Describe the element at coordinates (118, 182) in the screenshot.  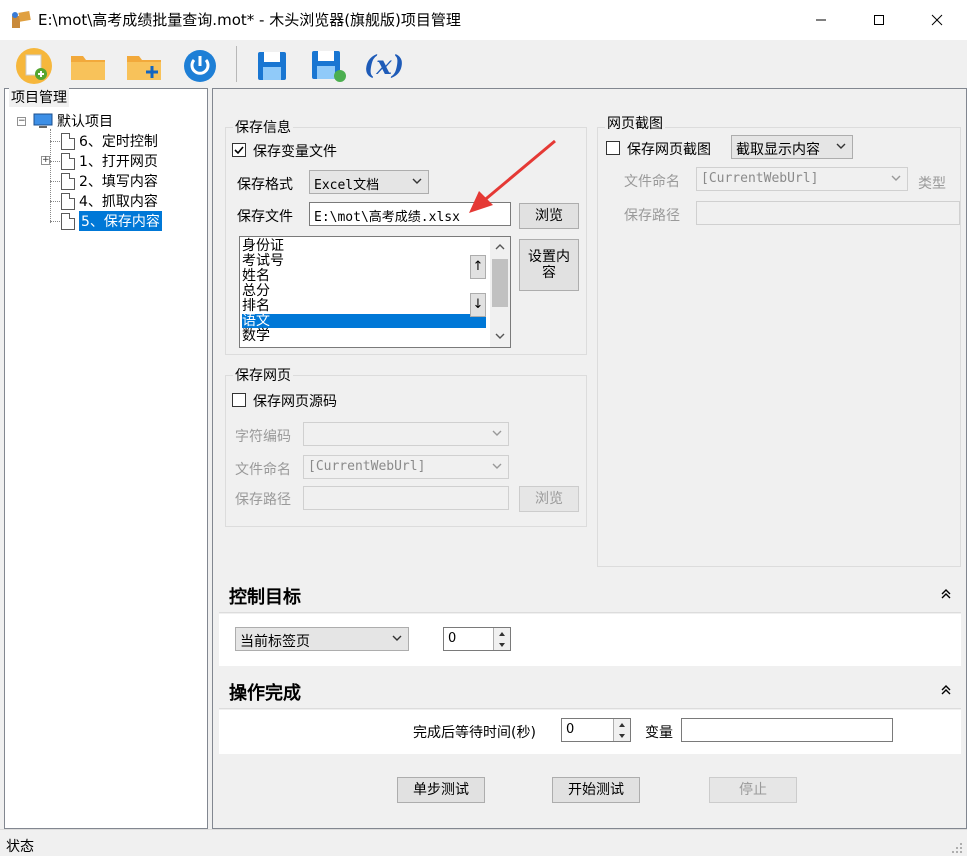
I see `tree-item-label: 2、填写内容` at that location.